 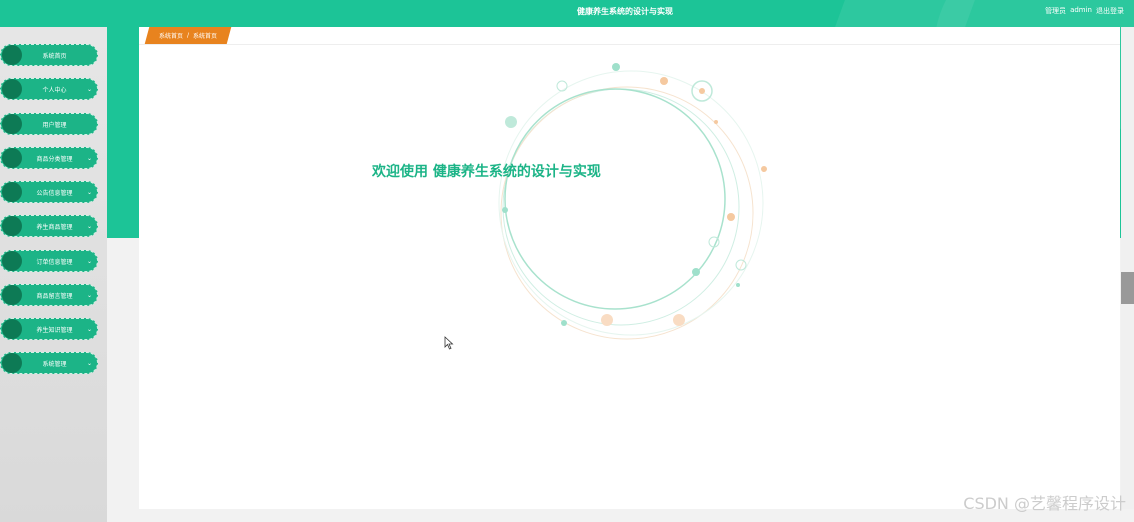 I want to click on sidebar-item-personal-center: 个人中心 ⌄, so click(x=49, y=89).